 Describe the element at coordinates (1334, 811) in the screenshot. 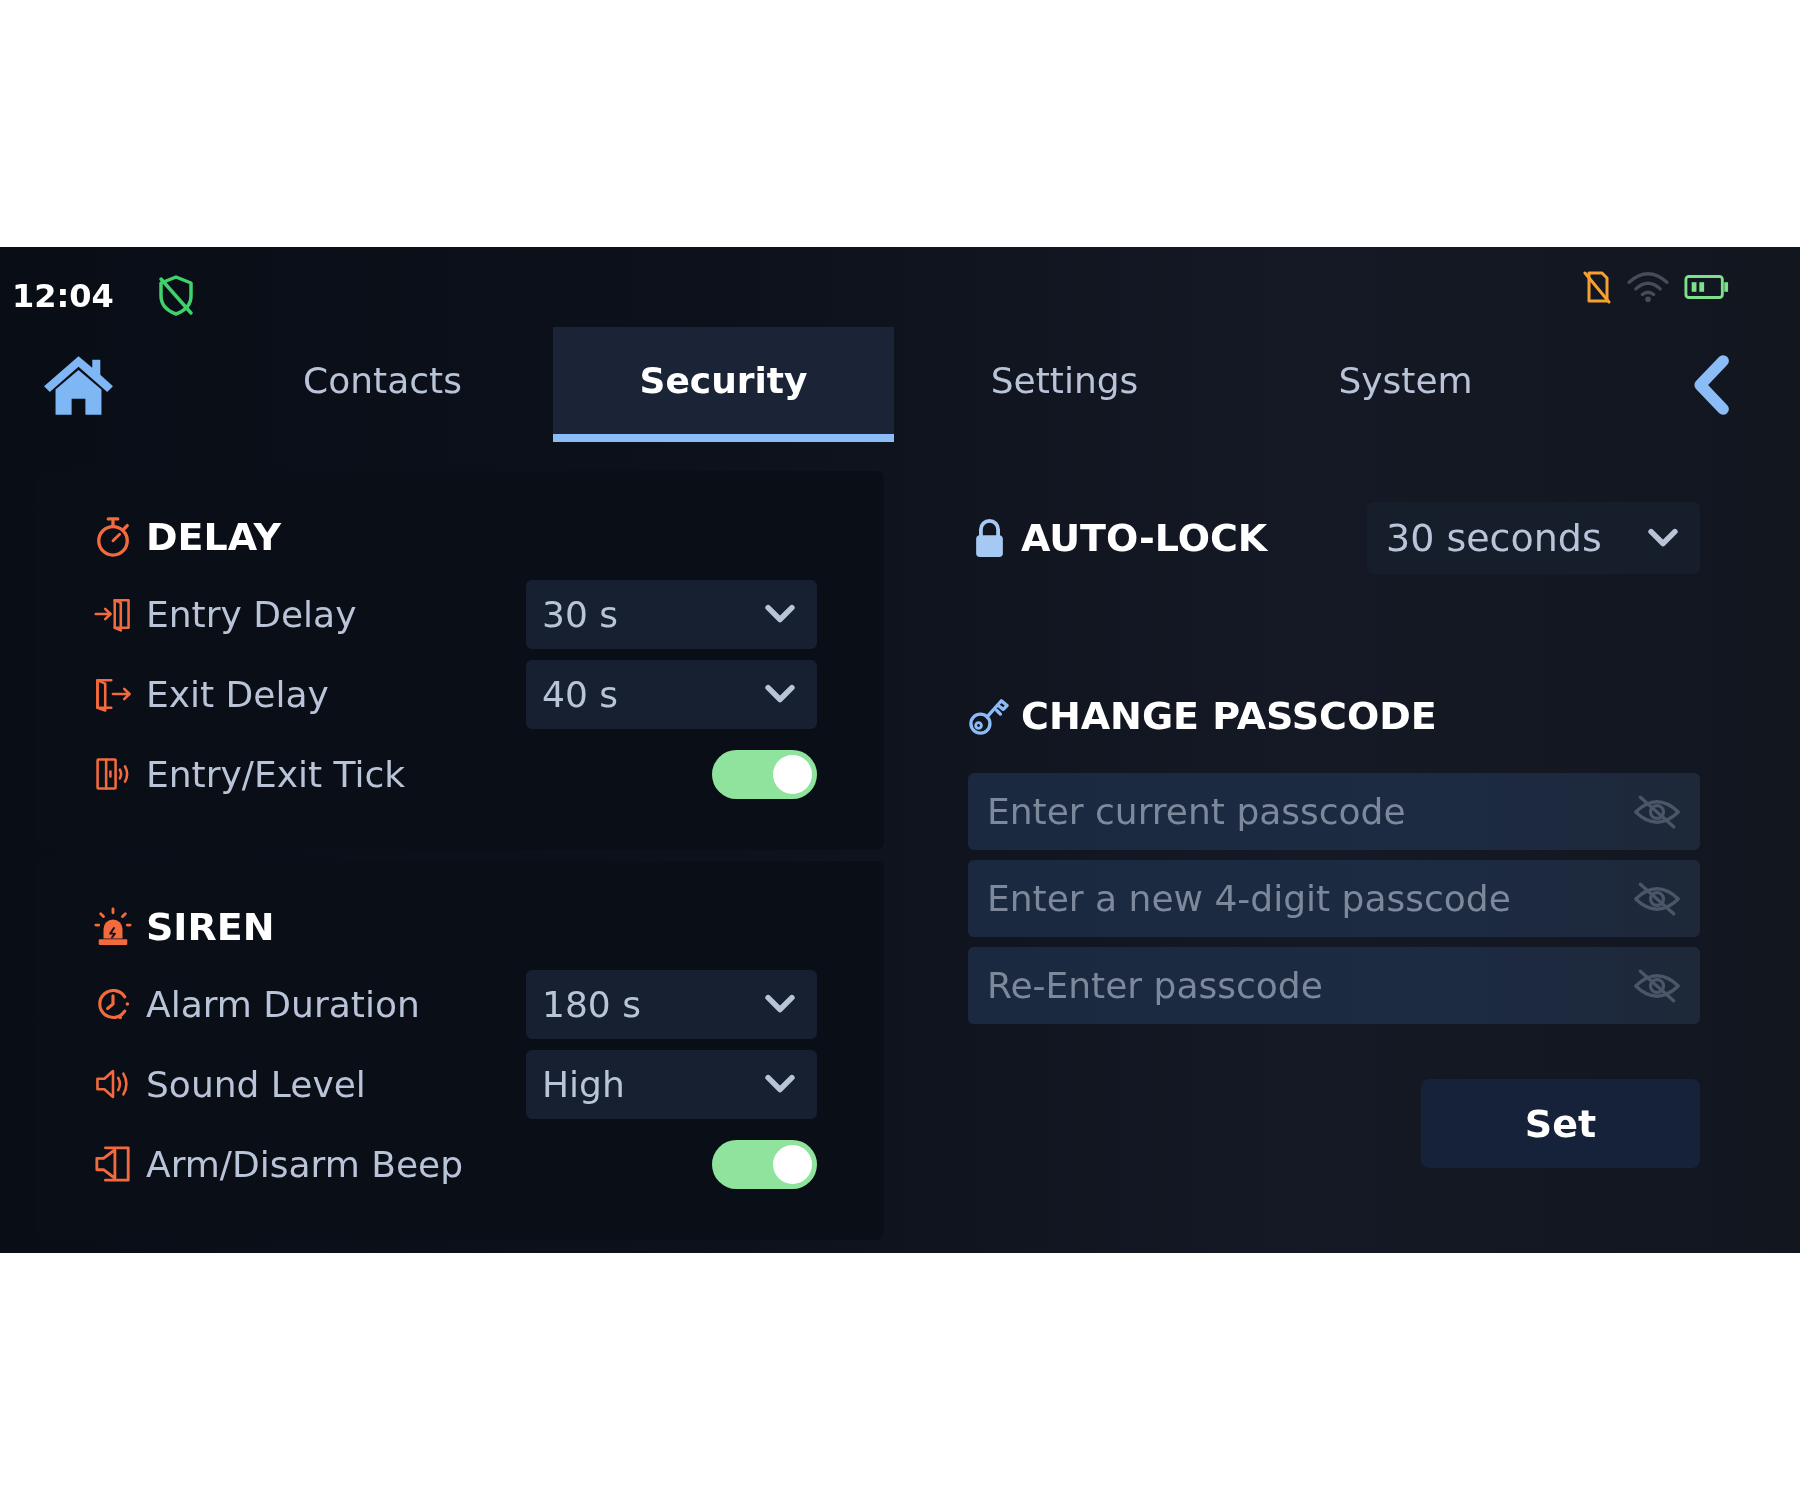

I see `passcode-field: Enter current passcode` at that location.